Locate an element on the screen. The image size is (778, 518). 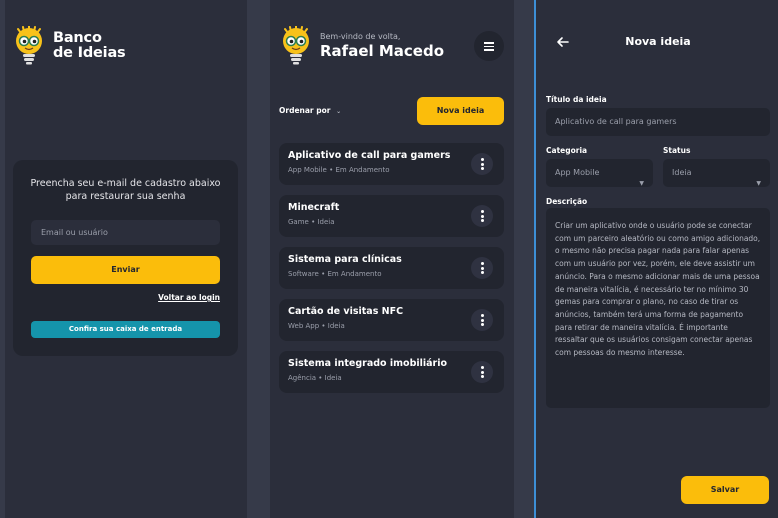
back-to-login-link: Voltar ao login is located at coordinates (189, 297).